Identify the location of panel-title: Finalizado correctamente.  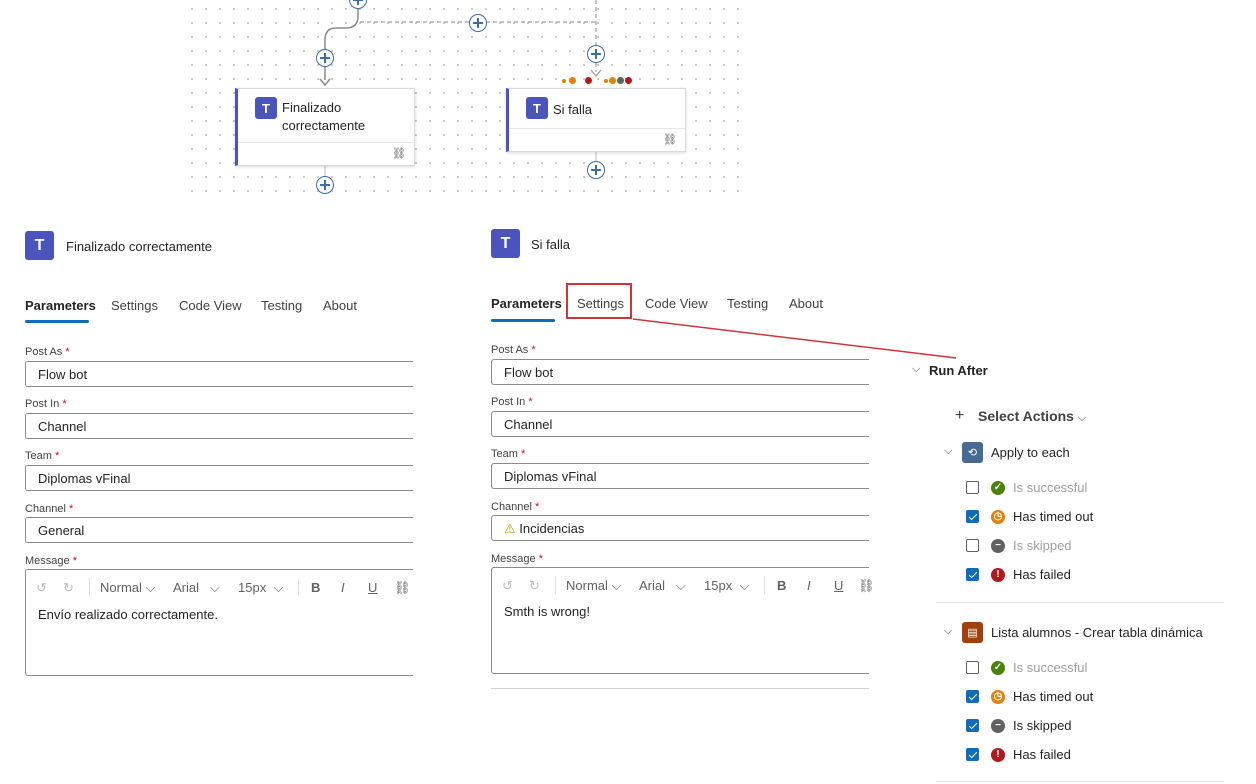
(139, 246).